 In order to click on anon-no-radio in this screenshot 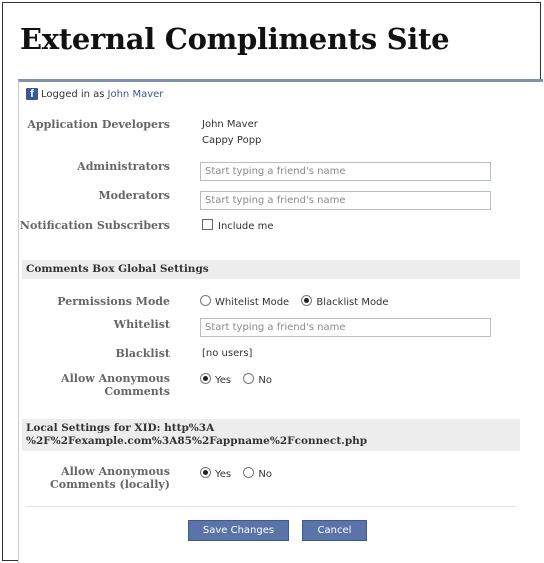, I will do `click(249, 378)`.